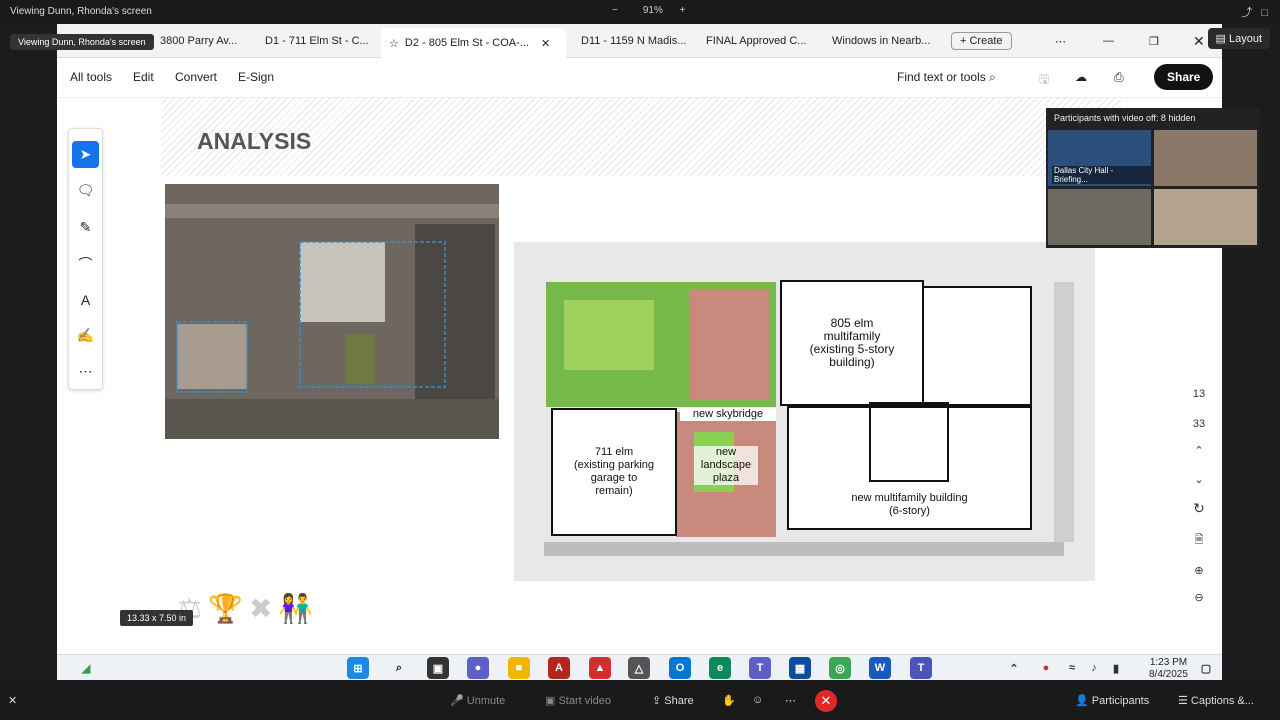 This screenshot has width=1280, height=720. Describe the element at coordinates (800, 668) in the screenshot. I see `store-icon: ▦` at that location.